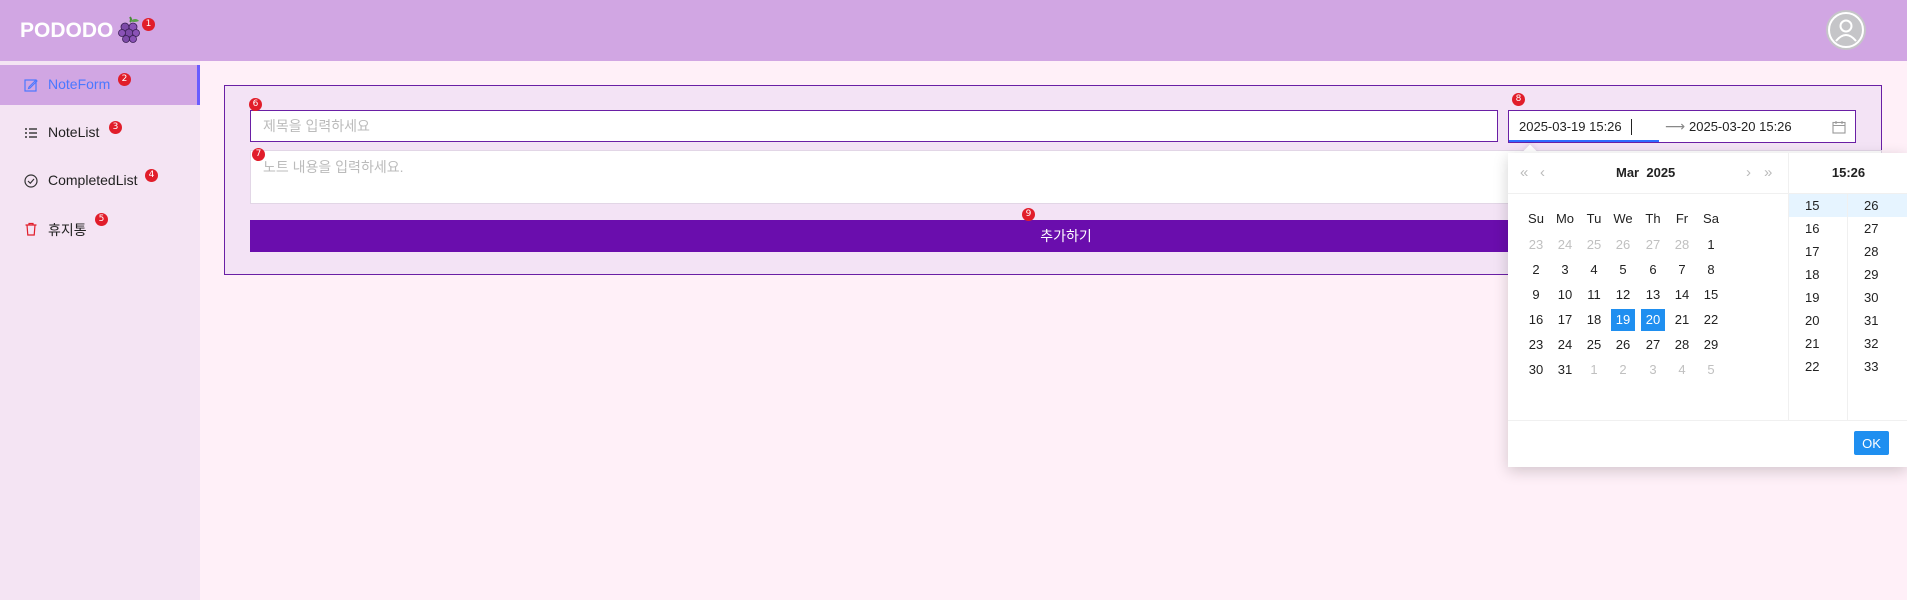  I want to click on calendar-day: 21, so click(1682, 320).